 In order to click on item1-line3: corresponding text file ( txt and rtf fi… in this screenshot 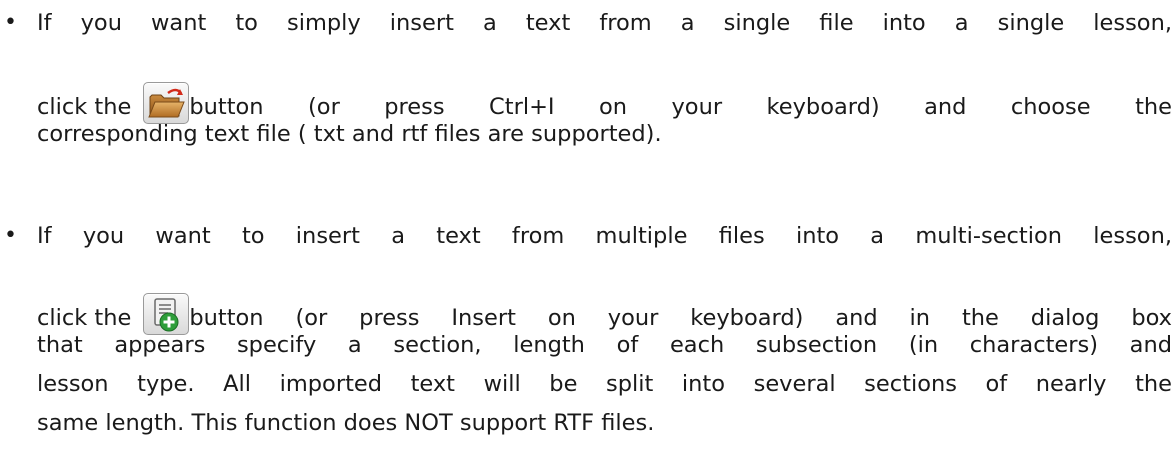, I will do `click(349, 134)`.